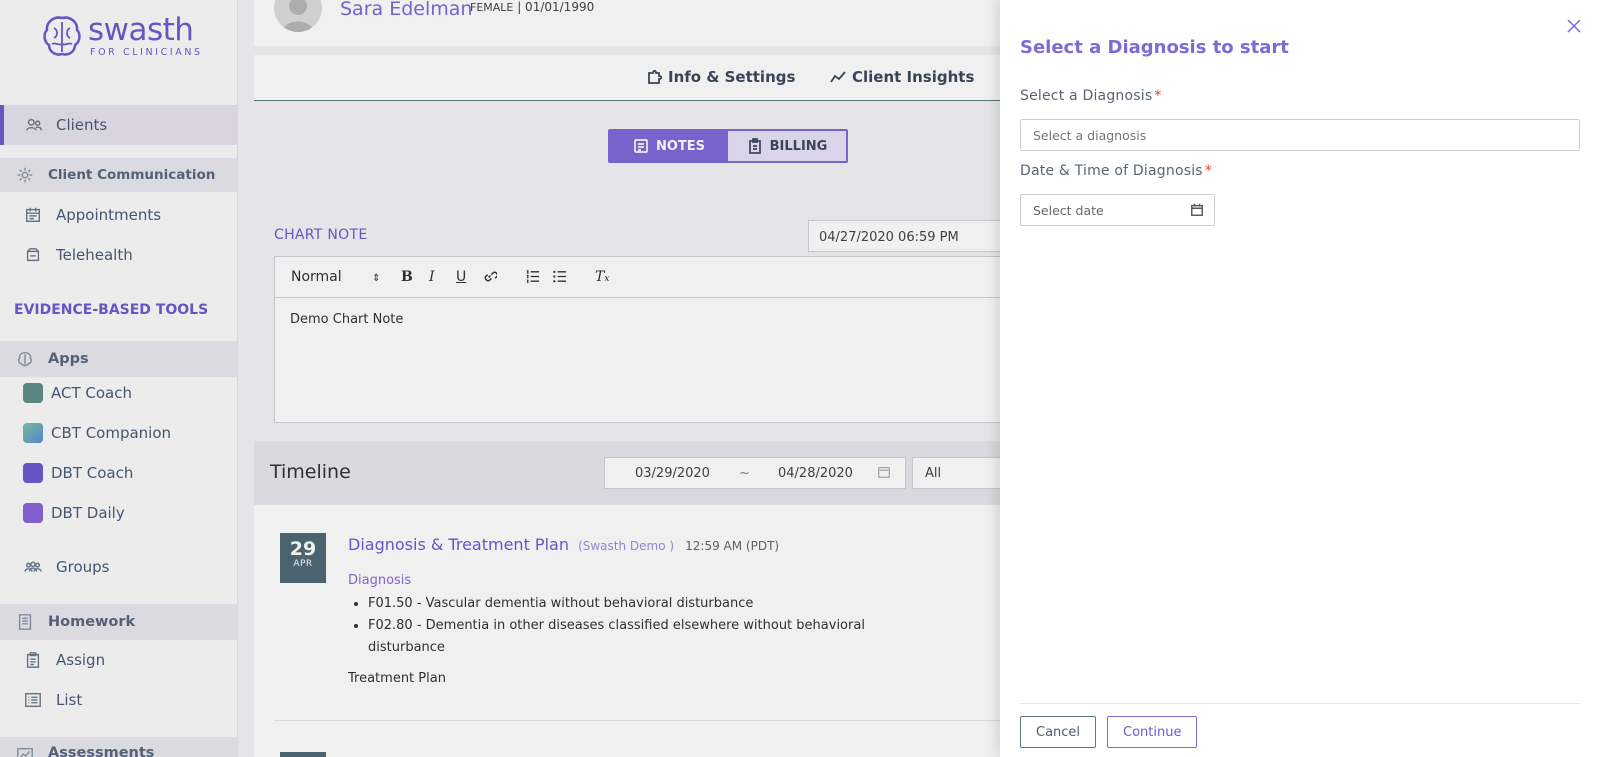  Describe the element at coordinates (1300, 135) in the screenshot. I see `diagnosis-select` at that location.